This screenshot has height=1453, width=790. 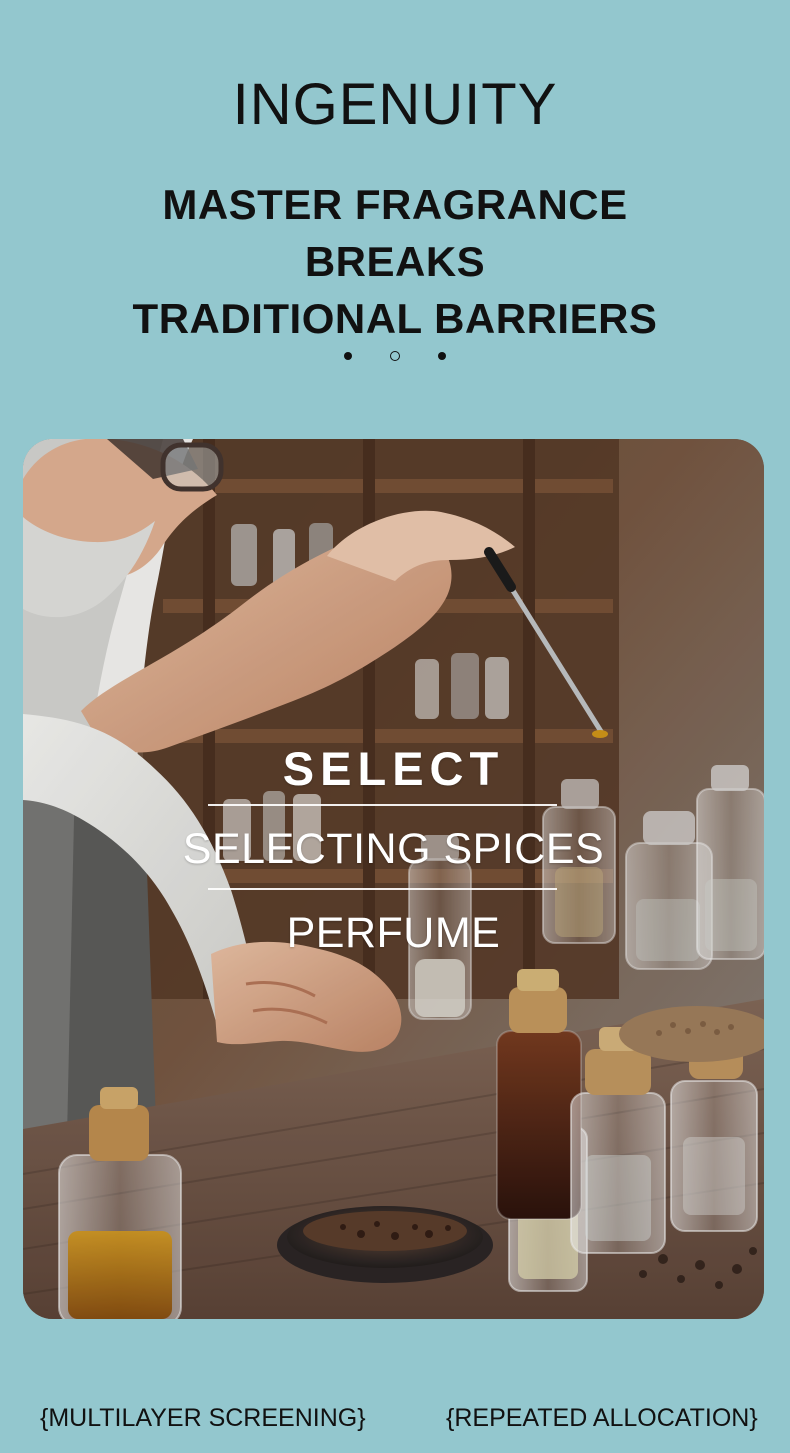 What do you see at coordinates (395, 233) in the screenshot?
I see `subtitle-line-1: MASTER FRAGRANCE BREAKS` at bounding box center [395, 233].